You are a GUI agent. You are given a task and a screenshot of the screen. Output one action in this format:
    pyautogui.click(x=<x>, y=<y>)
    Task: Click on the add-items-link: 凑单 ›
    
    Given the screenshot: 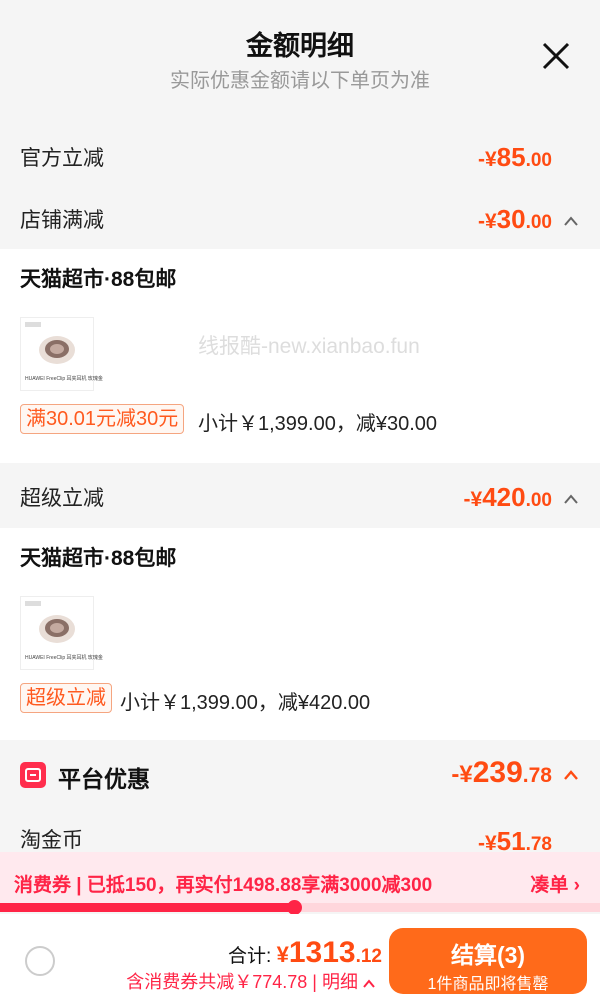 What is the action you would take?
    pyautogui.click(x=555, y=883)
    